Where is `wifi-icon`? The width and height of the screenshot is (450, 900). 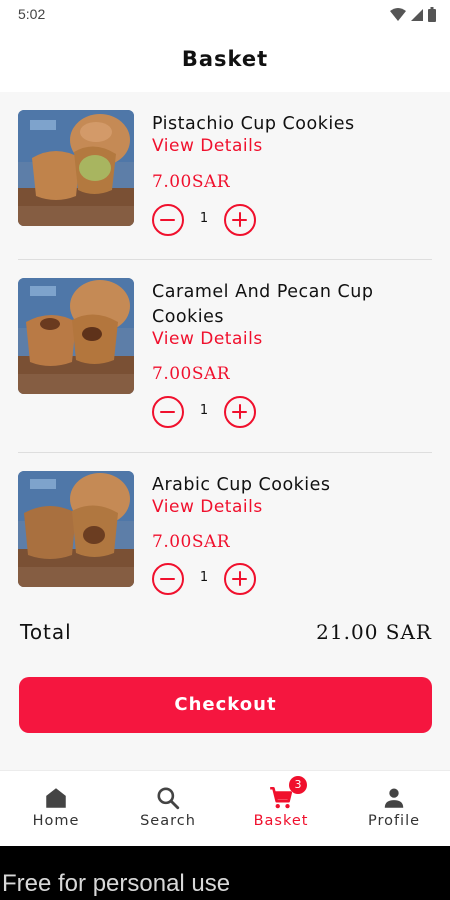
wifi-icon is located at coordinates (398, 14).